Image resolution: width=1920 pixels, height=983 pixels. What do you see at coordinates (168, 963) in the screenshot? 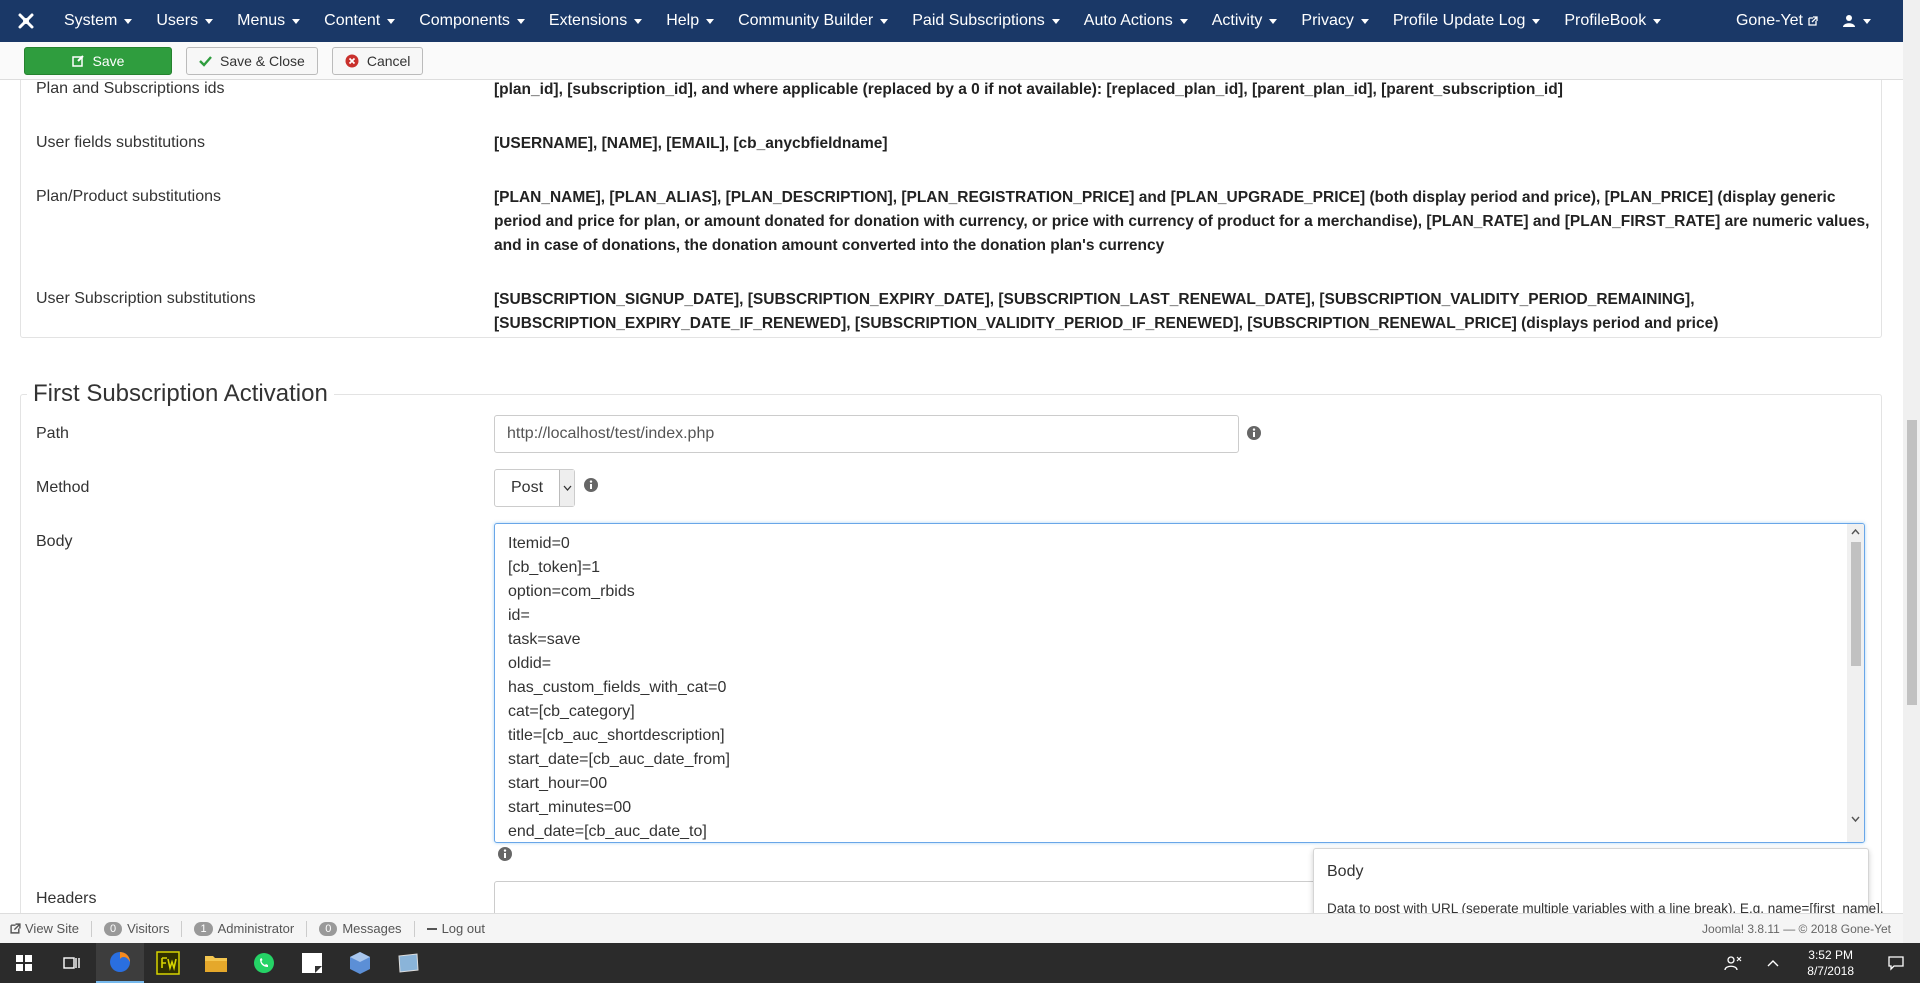
I see `fireworks-icon` at bounding box center [168, 963].